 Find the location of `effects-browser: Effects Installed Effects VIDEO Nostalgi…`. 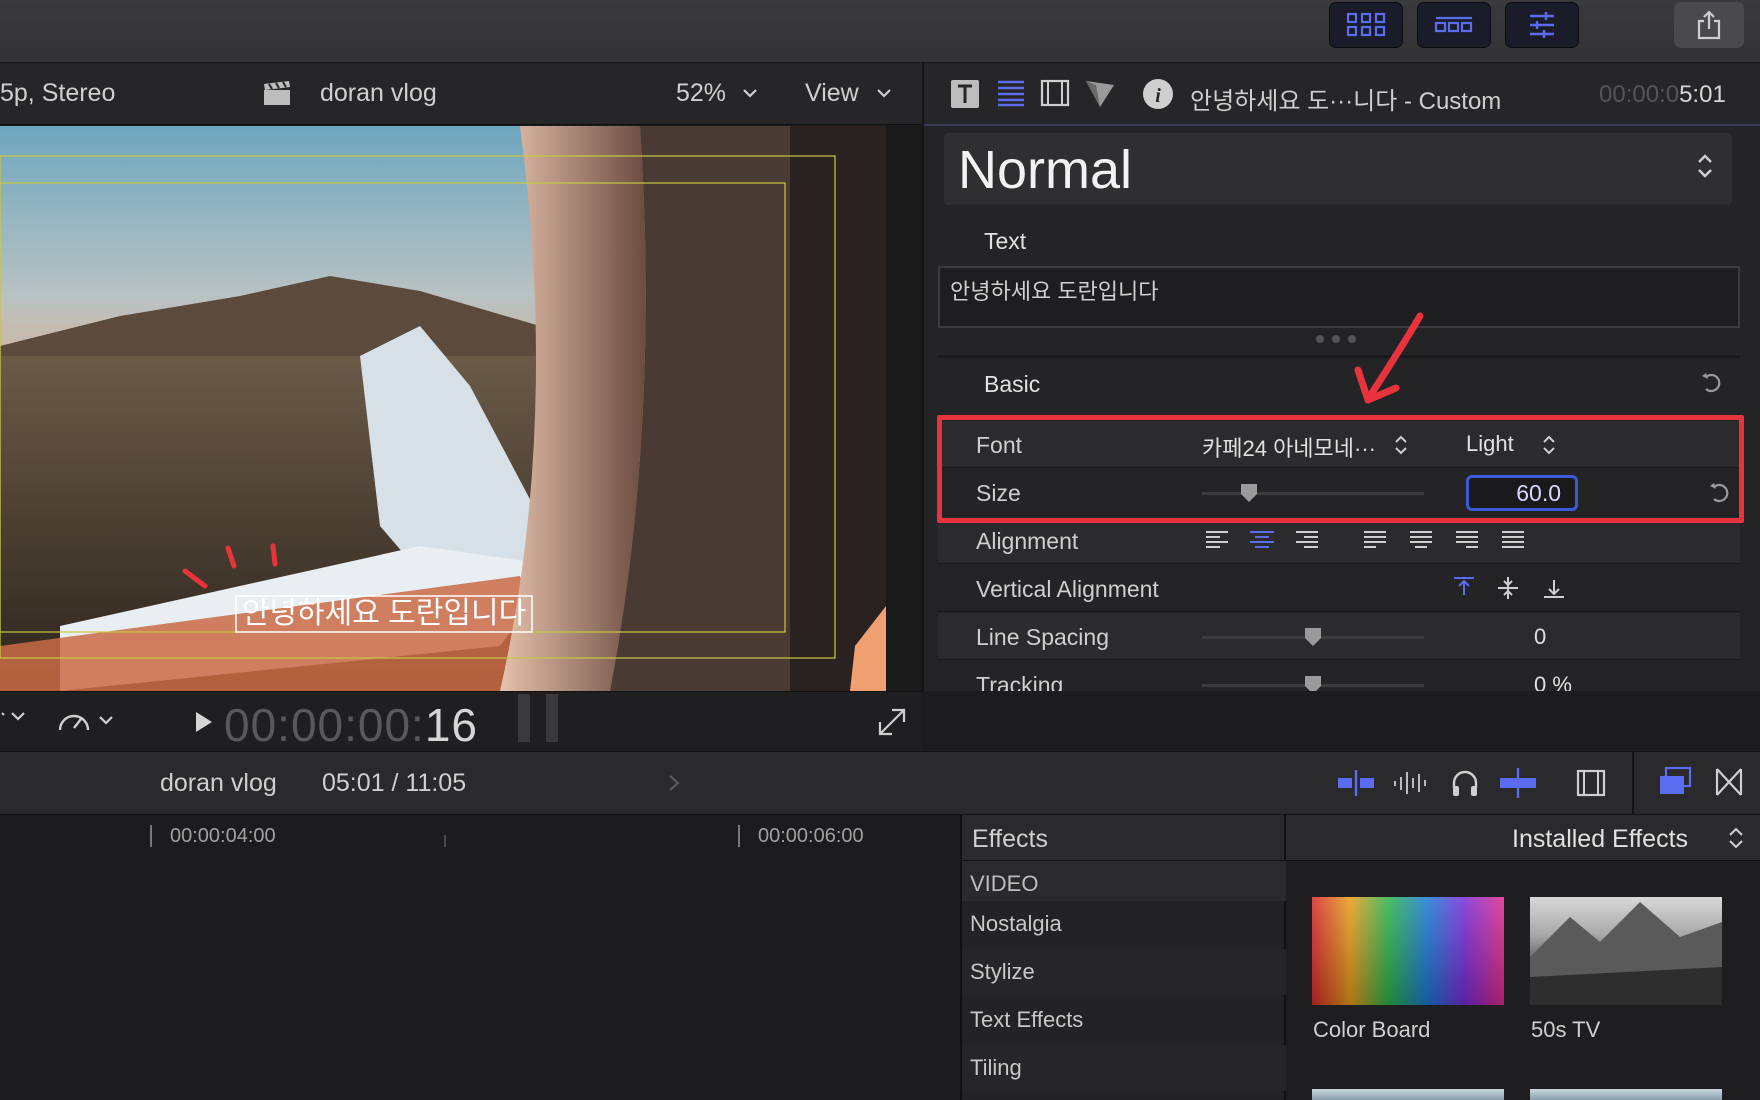

effects-browser: Effects Installed Effects VIDEO Nostalgi… is located at coordinates (1360, 957).